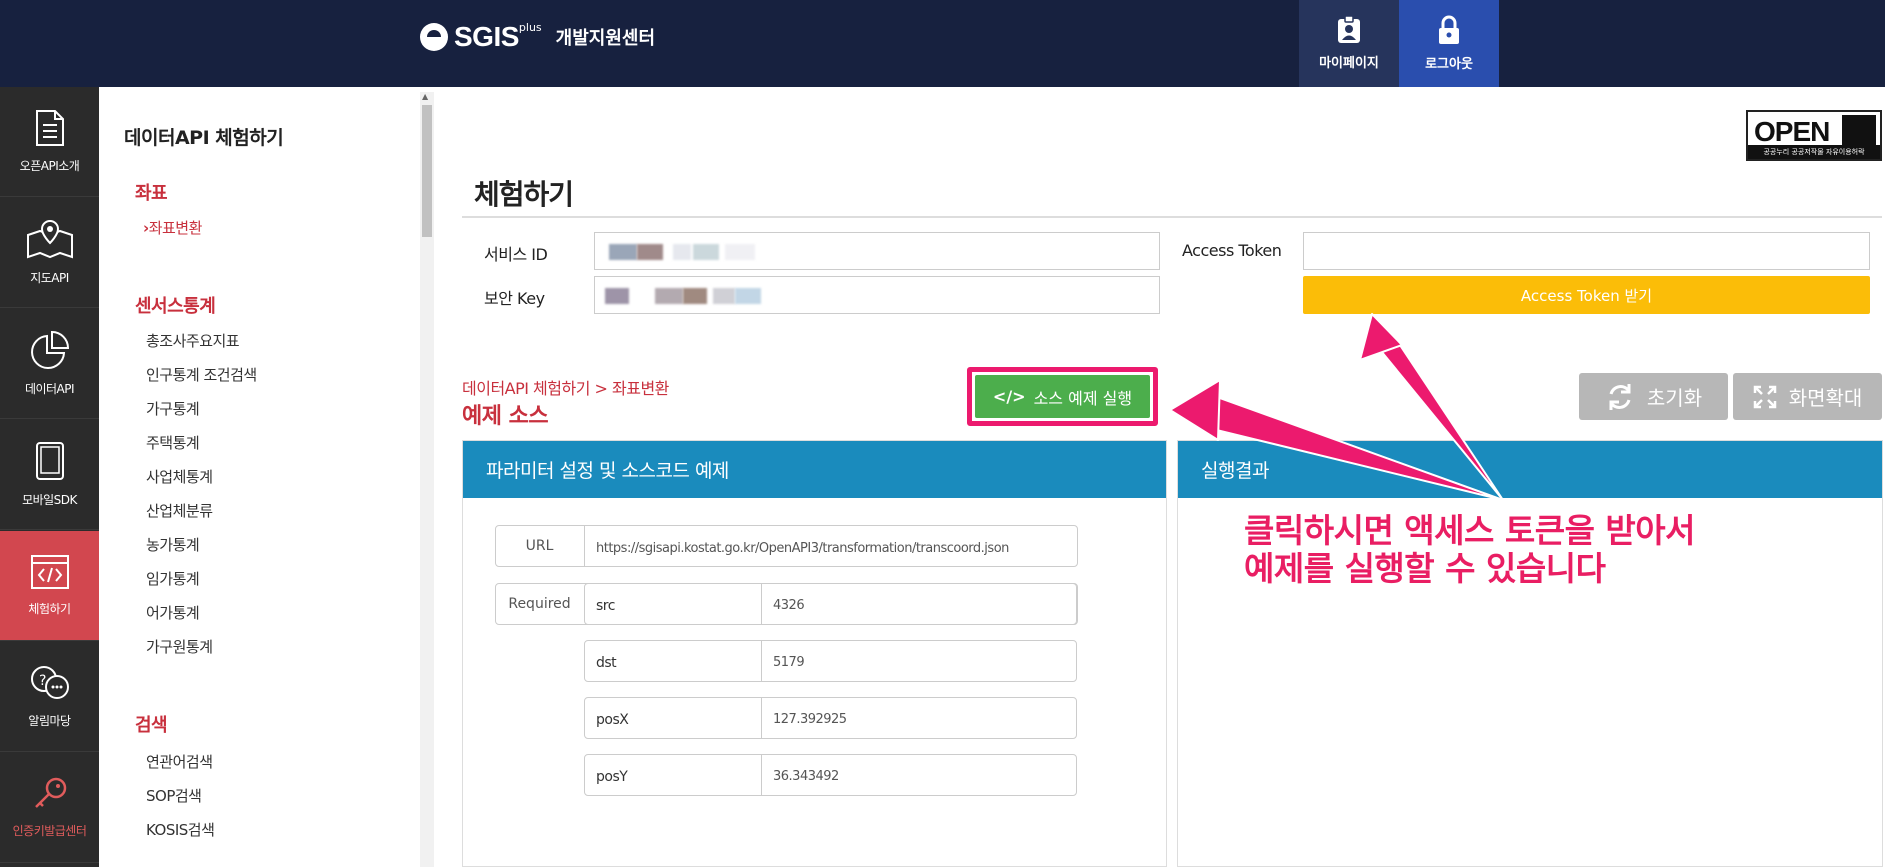 The image size is (1885, 867). What do you see at coordinates (1530, 469) in the screenshot?
I see `result-panel-header: 실행결과` at bounding box center [1530, 469].